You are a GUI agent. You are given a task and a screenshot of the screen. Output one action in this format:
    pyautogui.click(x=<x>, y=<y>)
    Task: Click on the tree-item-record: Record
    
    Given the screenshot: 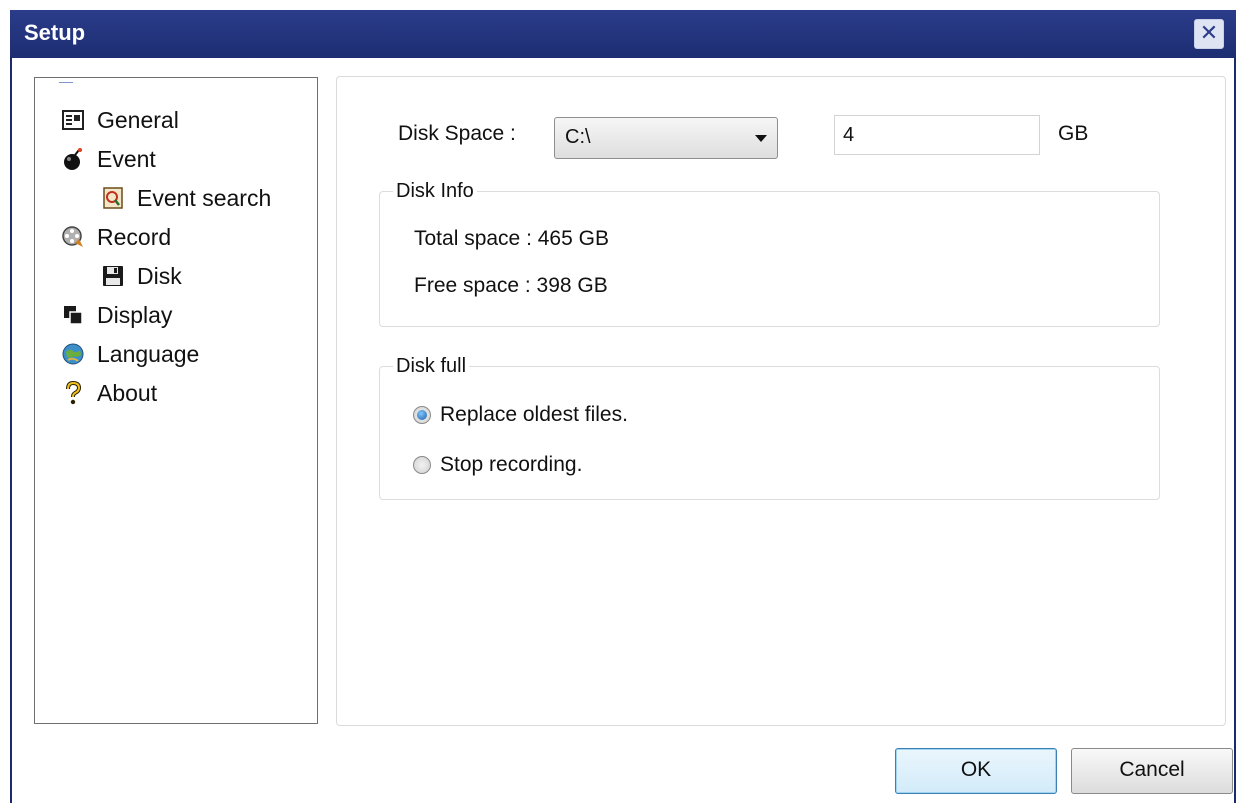 What is the action you would take?
    pyautogui.click(x=116, y=237)
    